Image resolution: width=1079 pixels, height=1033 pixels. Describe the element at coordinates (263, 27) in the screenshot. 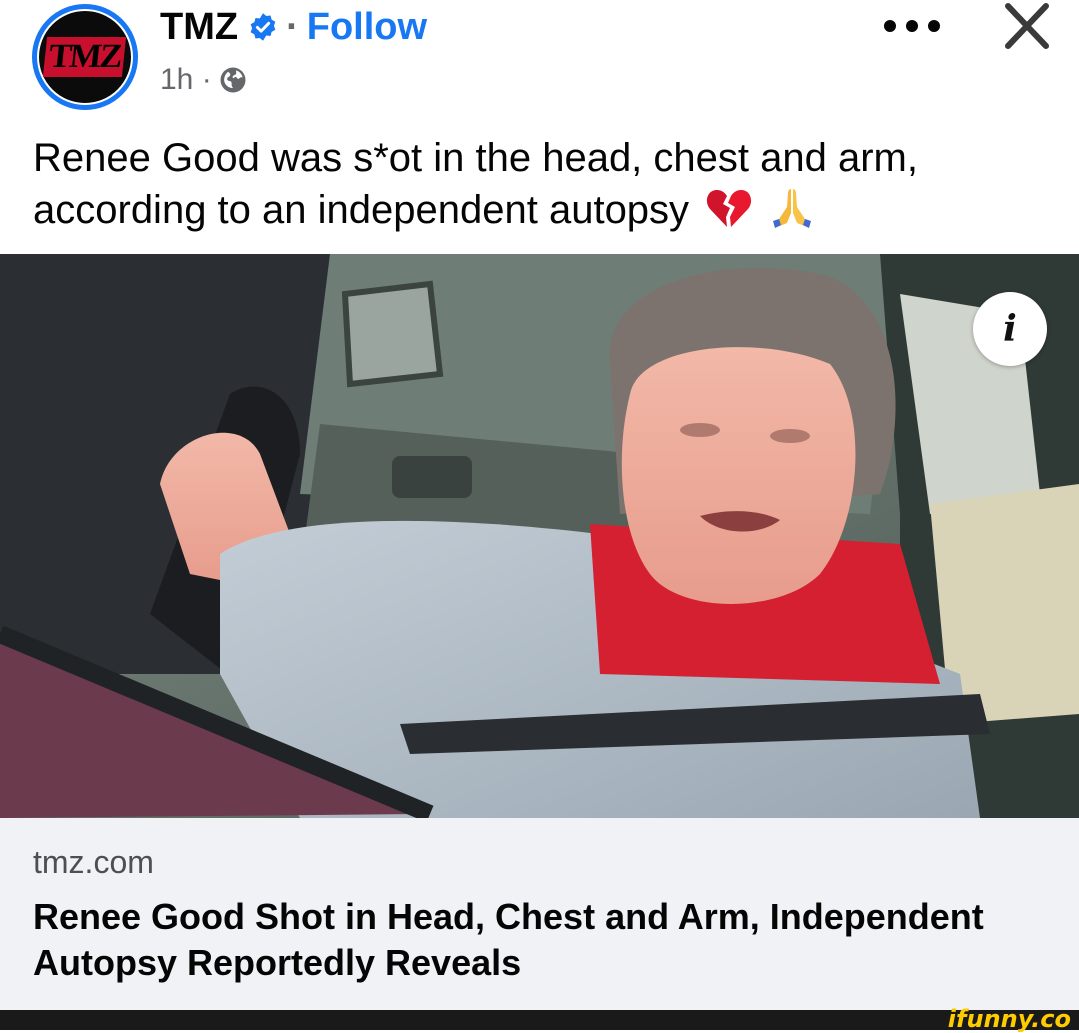

I see `verified-badge-icon` at that location.